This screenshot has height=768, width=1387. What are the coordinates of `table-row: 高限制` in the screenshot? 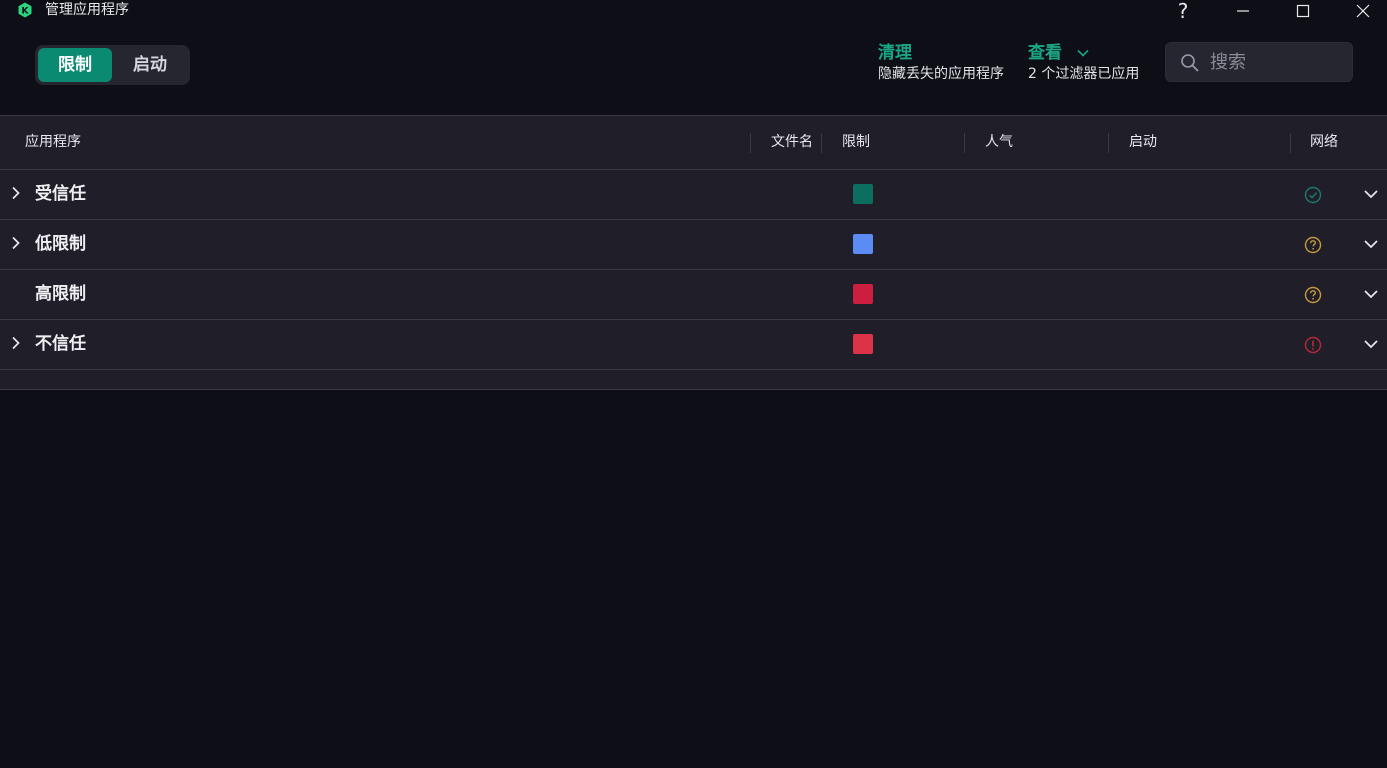 It's located at (693, 295).